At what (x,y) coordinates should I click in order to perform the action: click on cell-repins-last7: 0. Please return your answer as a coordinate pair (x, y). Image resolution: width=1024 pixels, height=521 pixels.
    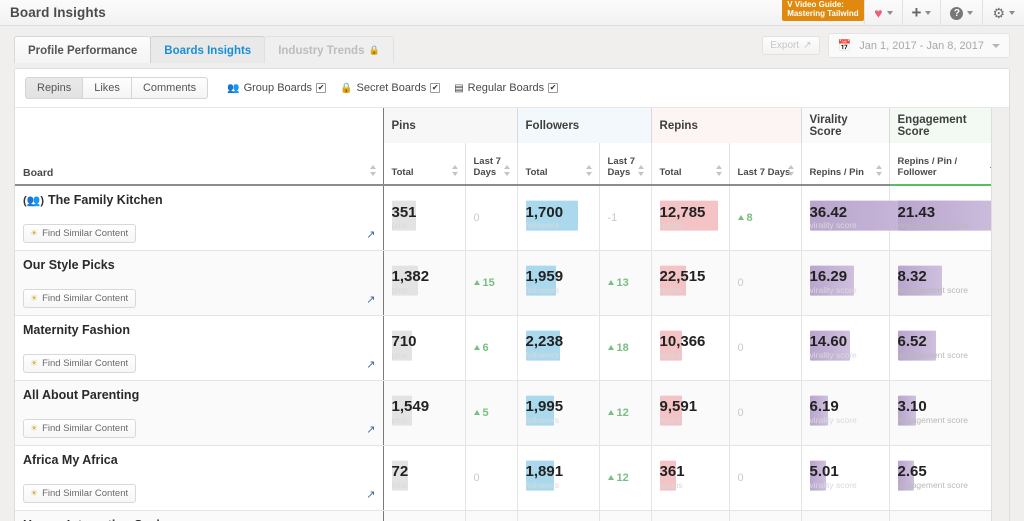
    Looking at the image, I should click on (765, 283).